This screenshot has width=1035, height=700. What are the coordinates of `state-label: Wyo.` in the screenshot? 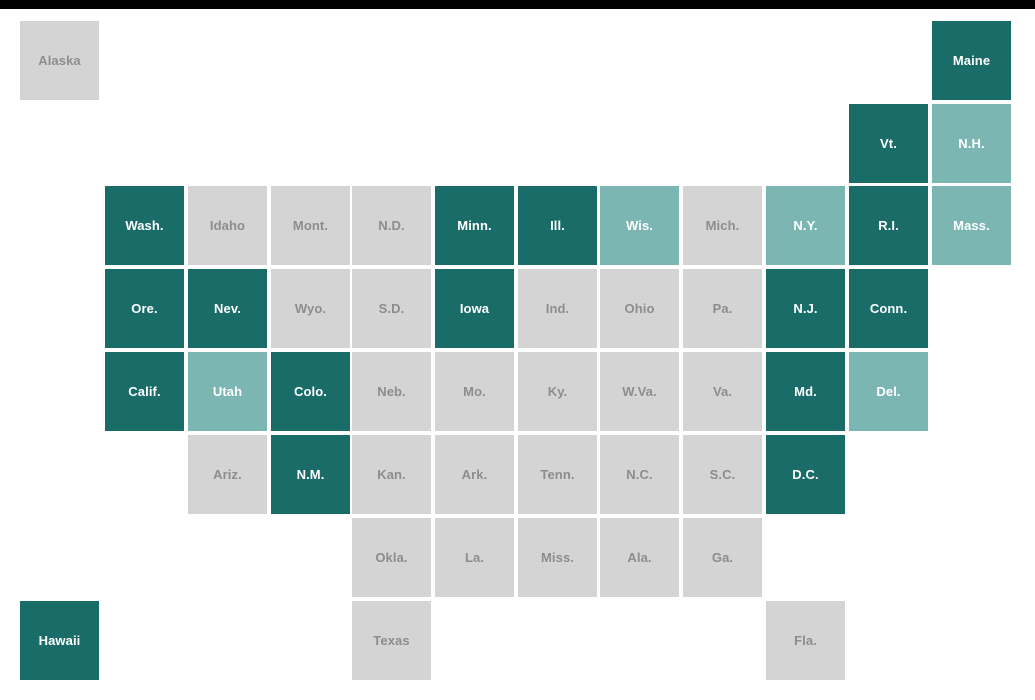 It's located at (310, 308).